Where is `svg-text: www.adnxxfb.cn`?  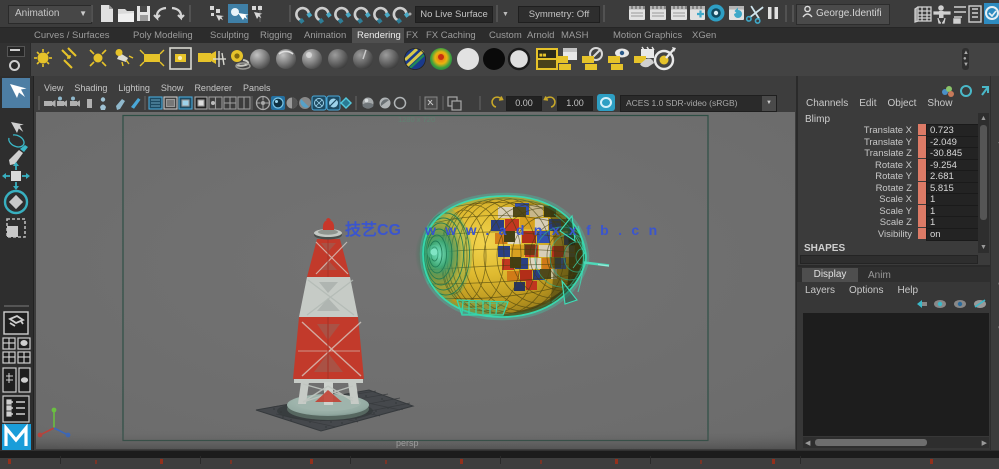
svg-text: www.adnxxfb.cn is located at coordinates (545, 230).